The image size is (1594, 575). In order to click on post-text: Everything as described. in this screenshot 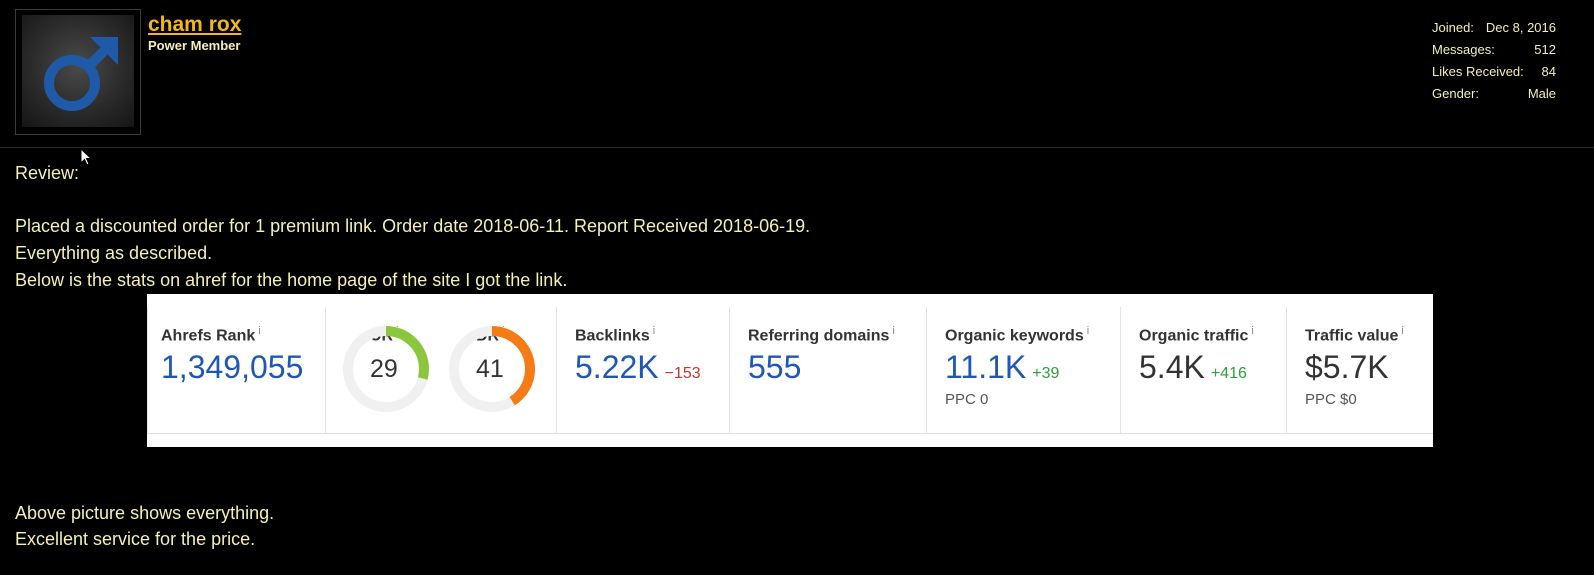, I will do `click(114, 253)`.